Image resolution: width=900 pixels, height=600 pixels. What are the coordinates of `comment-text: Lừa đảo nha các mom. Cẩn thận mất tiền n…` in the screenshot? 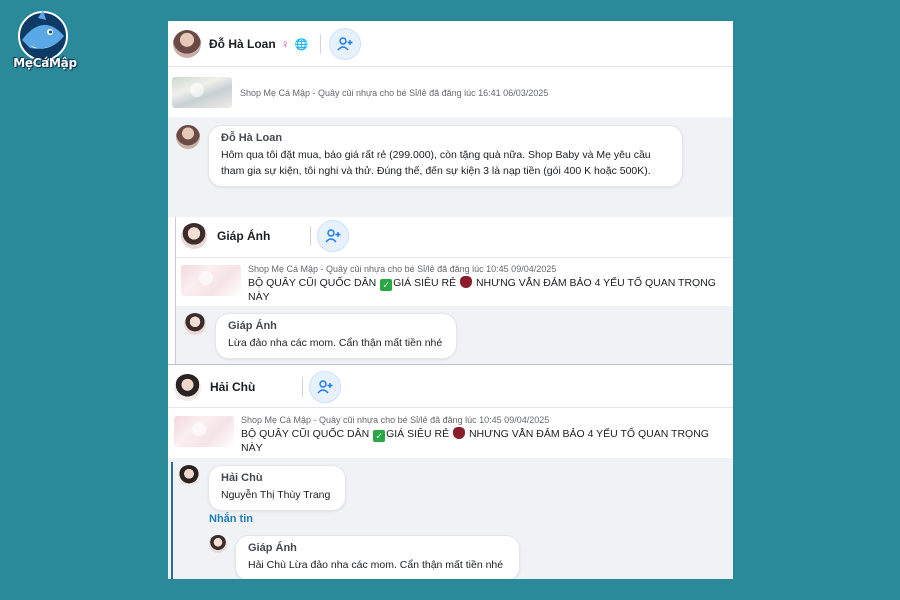 It's located at (335, 343).